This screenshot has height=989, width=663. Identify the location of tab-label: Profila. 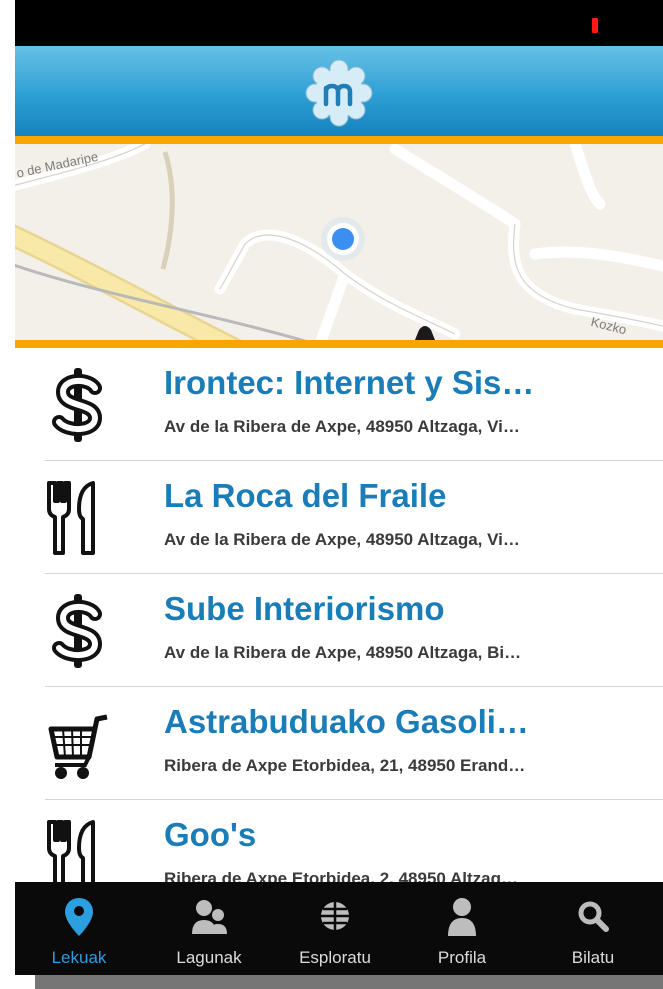
(462, 957).